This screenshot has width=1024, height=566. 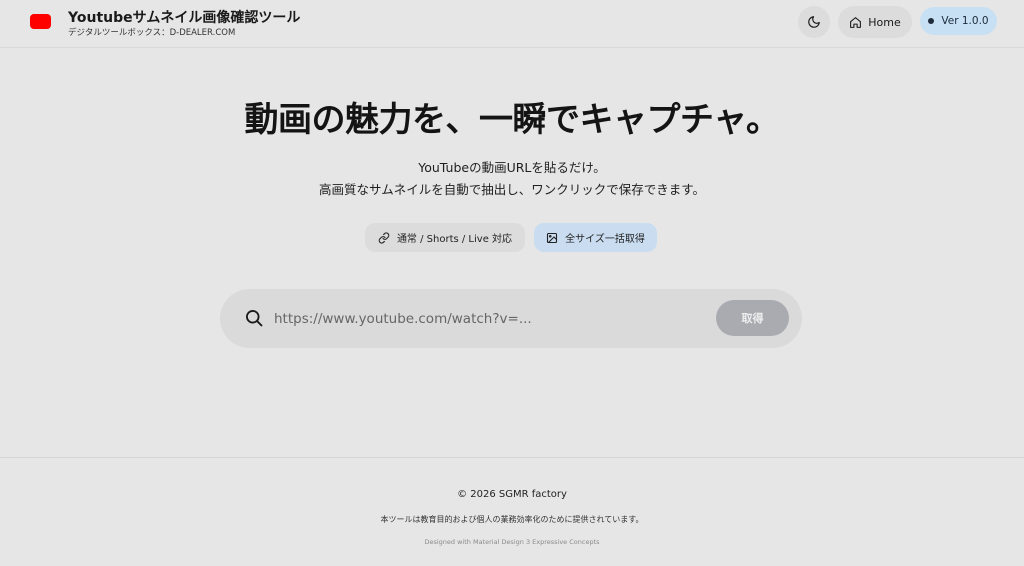 I want to click on home-button: Home, so click(x=875, y=22).